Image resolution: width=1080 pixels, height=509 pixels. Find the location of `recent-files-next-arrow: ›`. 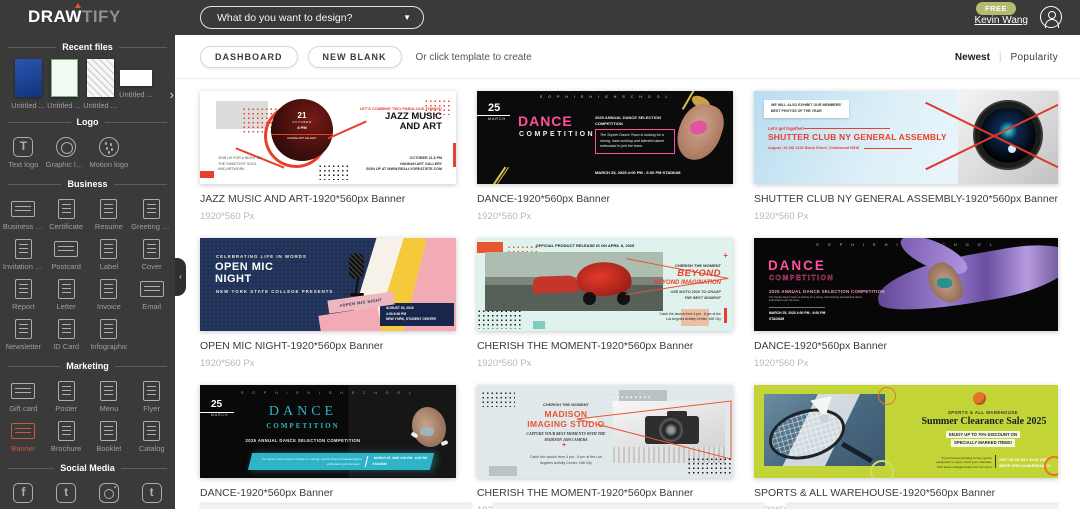

recent-files-next-arrow: › is located at coordinates (172, 94).